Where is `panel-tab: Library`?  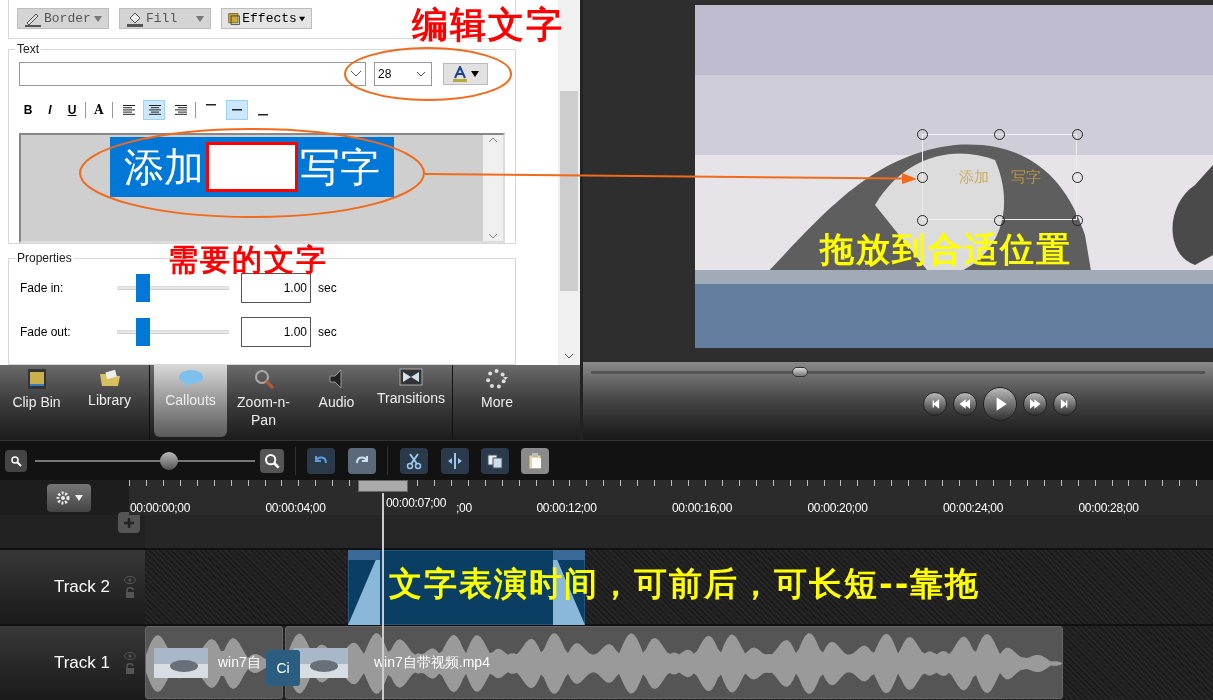
panel-tab: Library is located at coordinates (109, 402).